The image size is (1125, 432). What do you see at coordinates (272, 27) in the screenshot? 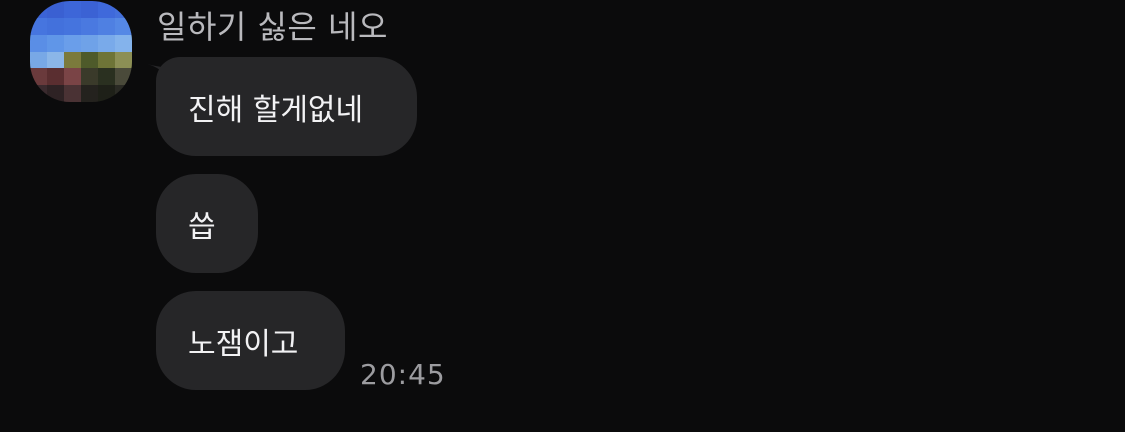
I see `sender-name: 일하기 싫은 네오` at bounding box center [272, 27].